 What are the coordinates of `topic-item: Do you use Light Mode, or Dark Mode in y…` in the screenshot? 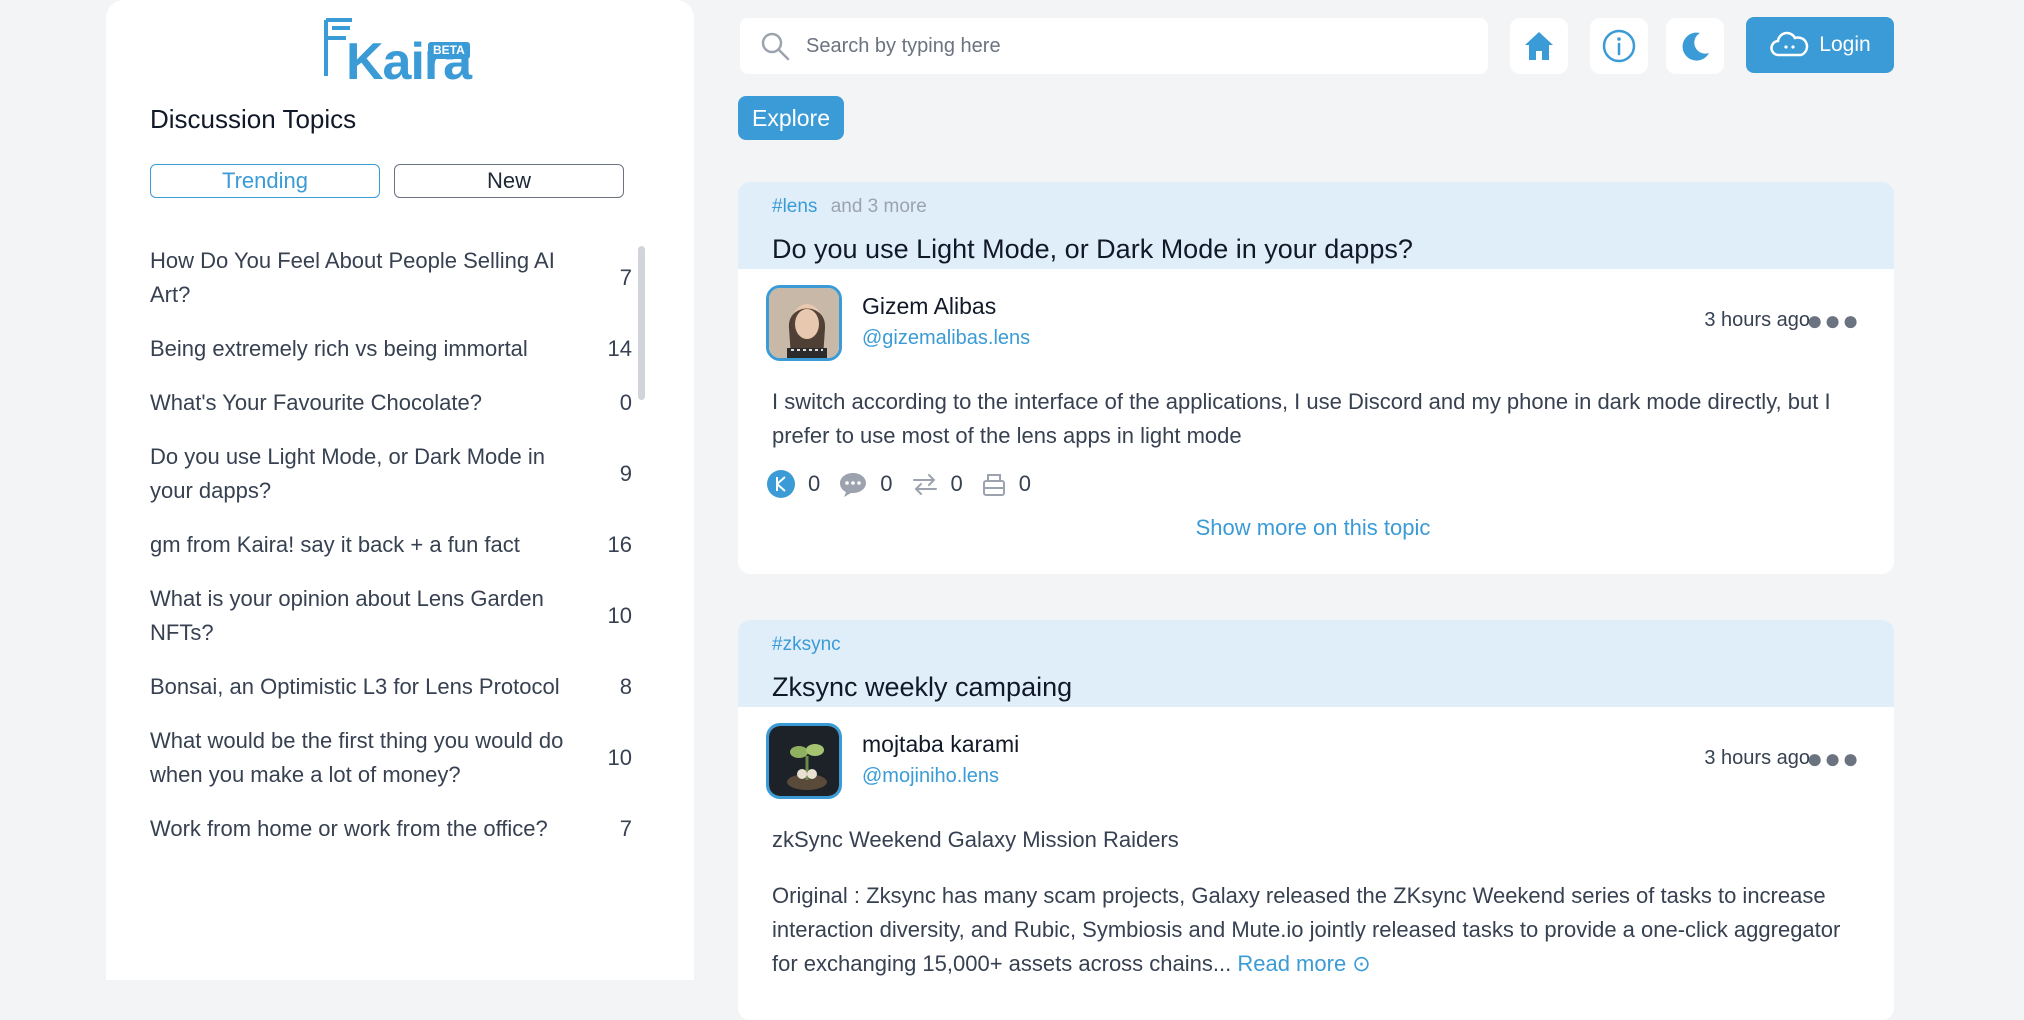 It's located at (391, 474).